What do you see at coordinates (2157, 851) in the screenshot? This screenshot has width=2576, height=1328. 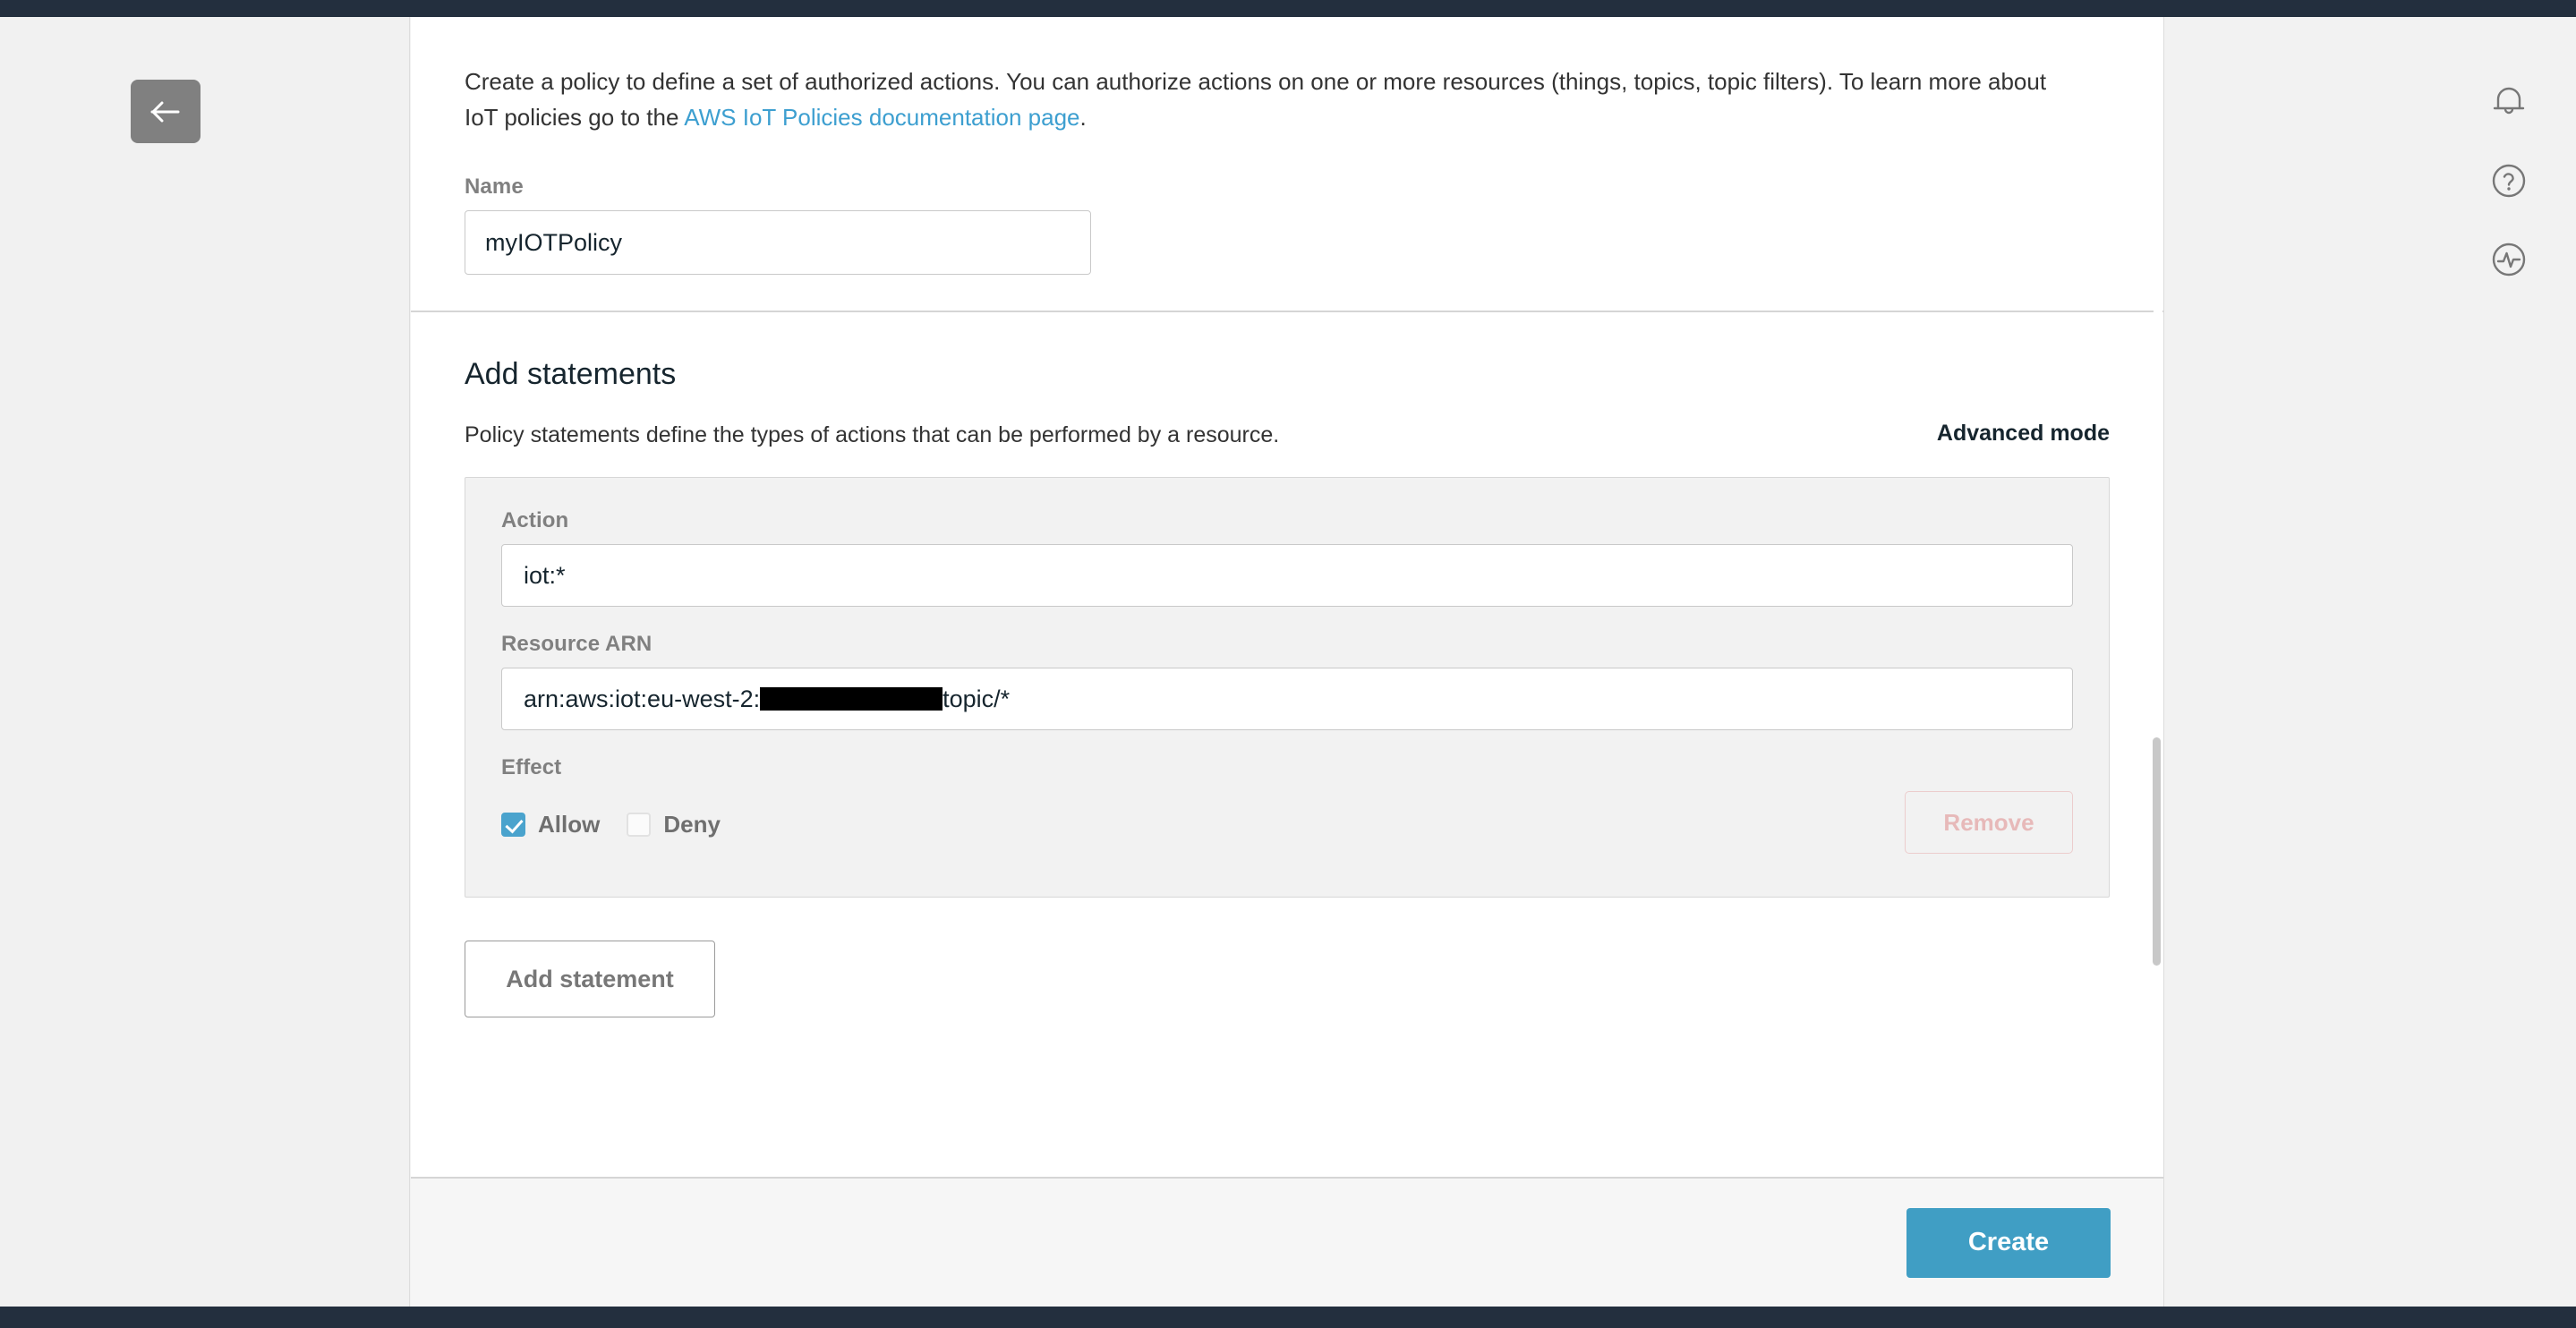 I see `card-scrollbar-thumb` at bounding box center [2157, 851].